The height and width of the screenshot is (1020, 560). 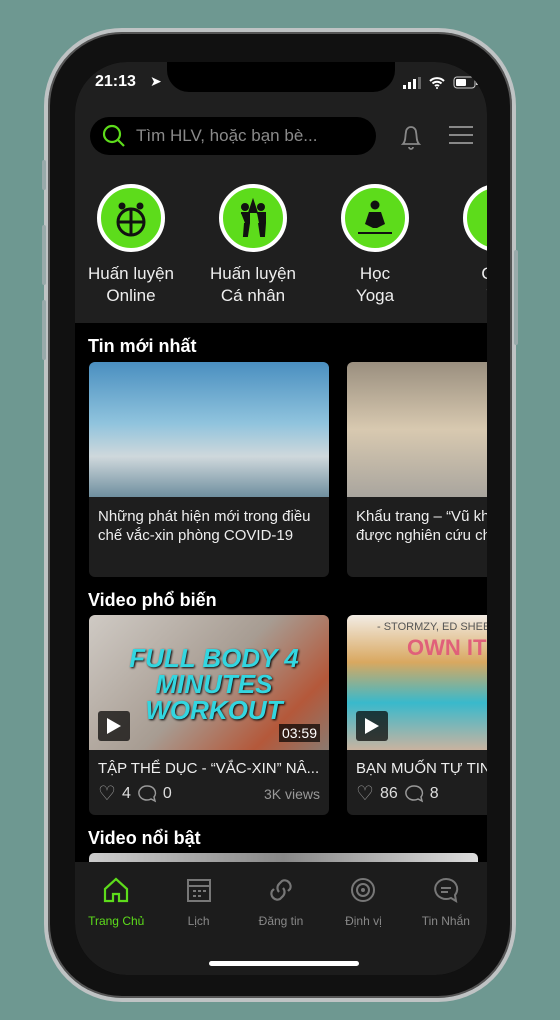 I want to click on video-title: BẠN MUỐN TỰ TIN, so click(x=421, y=768).